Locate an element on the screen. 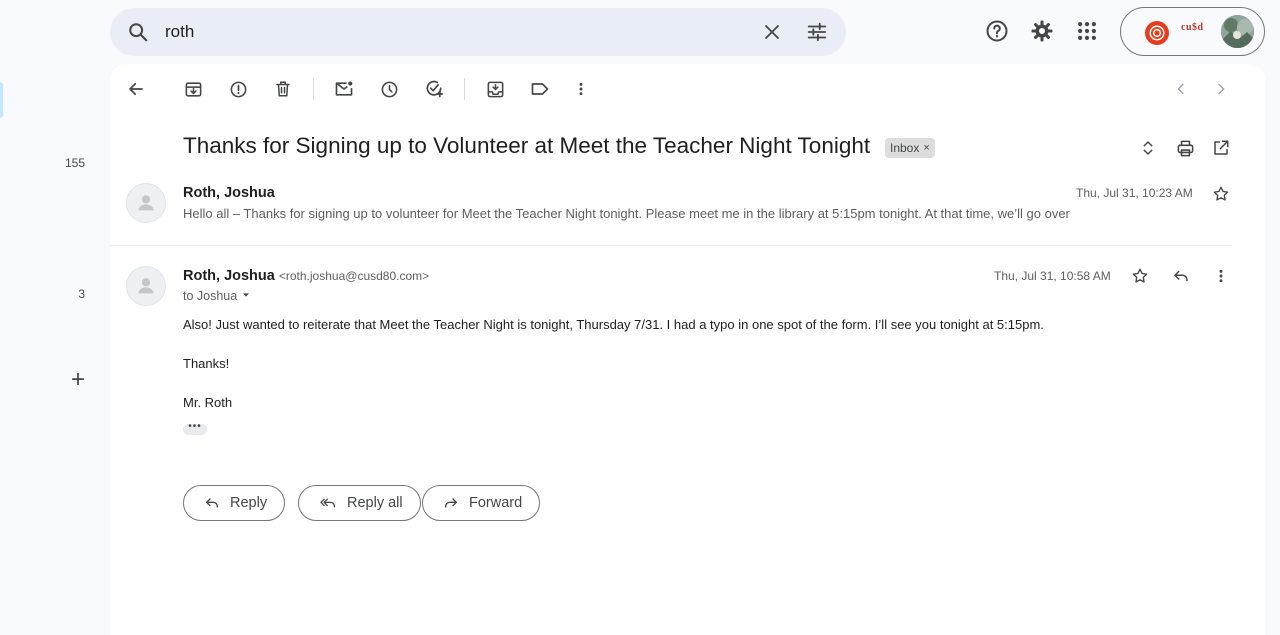  message-sender-line: Roth, Joshua <roth.joshua@cusd80.com> is located at coordinates (306, 276).